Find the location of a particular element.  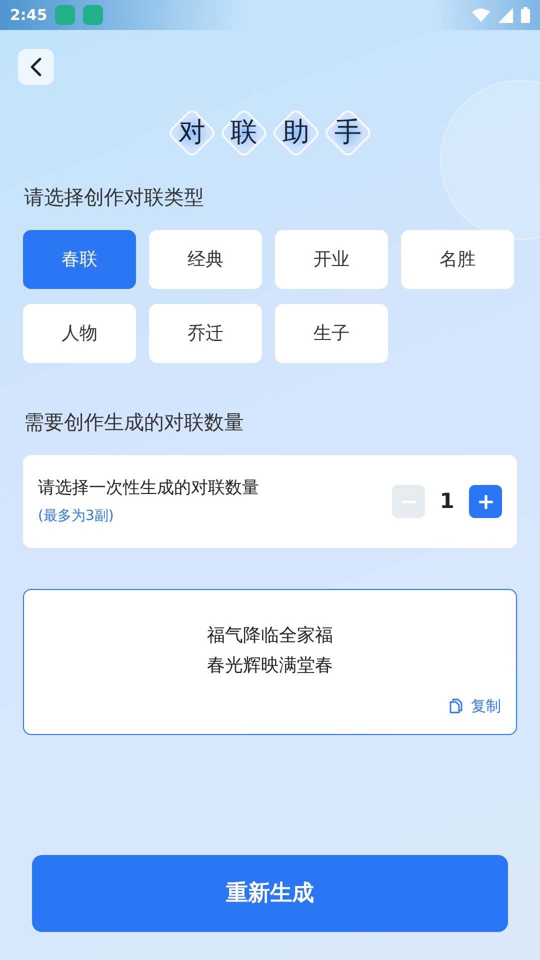

plus-icon is located at coordinates (485, 501).